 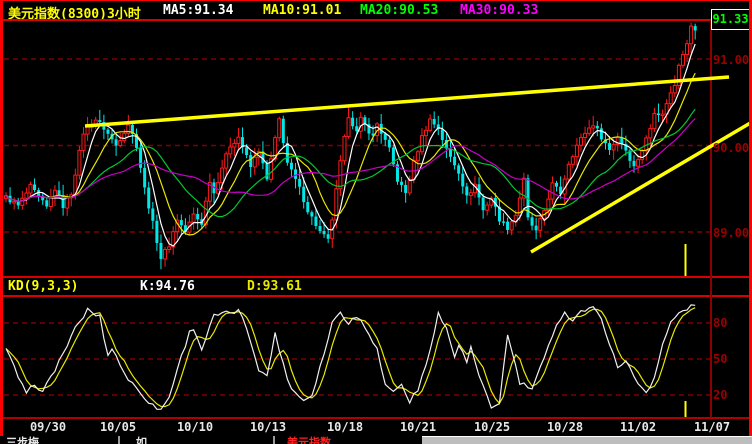 I want to click on date-label: 09/30, so click(x=48, y=427).